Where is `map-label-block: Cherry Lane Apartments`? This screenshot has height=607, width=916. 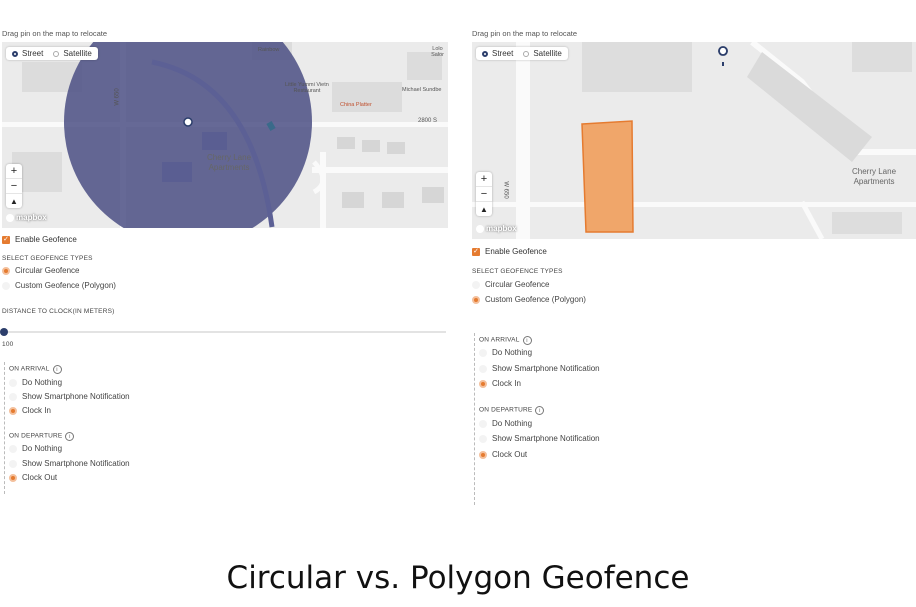 map-label-block: Cherry Lane Apartments is located at coordinates (874, 176).